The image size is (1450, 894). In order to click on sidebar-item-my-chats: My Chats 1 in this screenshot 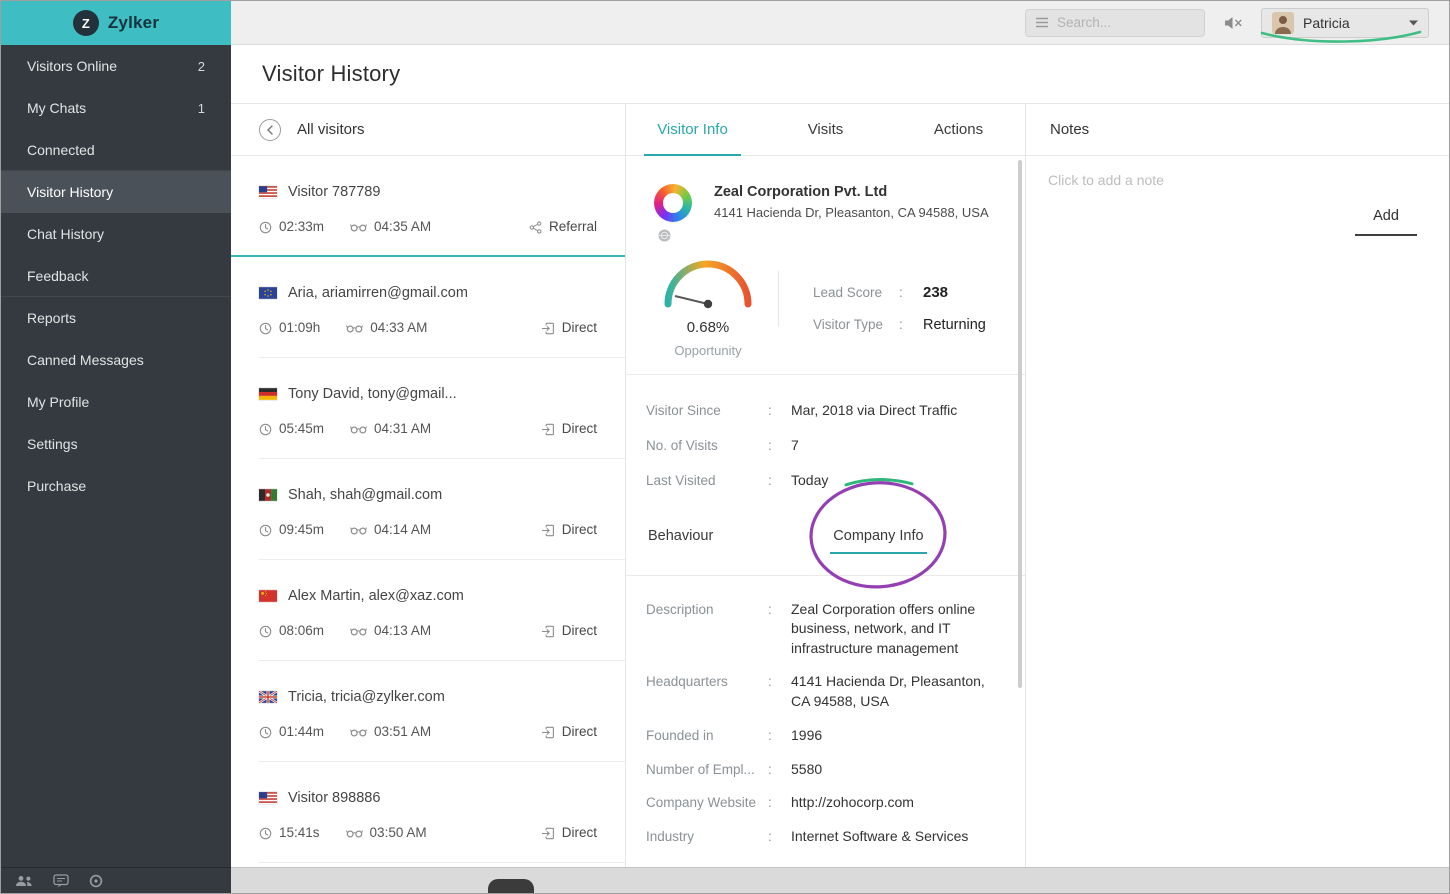, I will do `click(116, 108)`.